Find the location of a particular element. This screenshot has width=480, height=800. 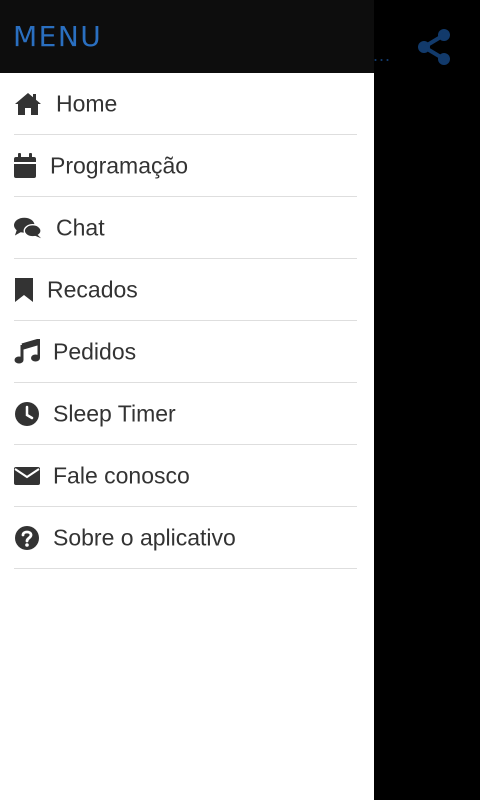

menu-item-programacao: Programação is located at coordinates (185, 166).